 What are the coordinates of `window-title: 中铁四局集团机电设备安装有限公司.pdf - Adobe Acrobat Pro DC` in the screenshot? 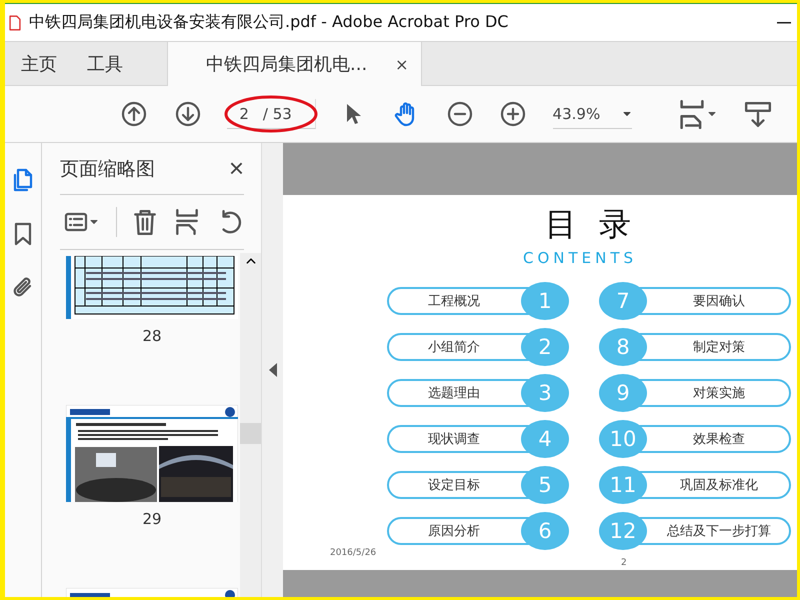 It's located at (269, 22).